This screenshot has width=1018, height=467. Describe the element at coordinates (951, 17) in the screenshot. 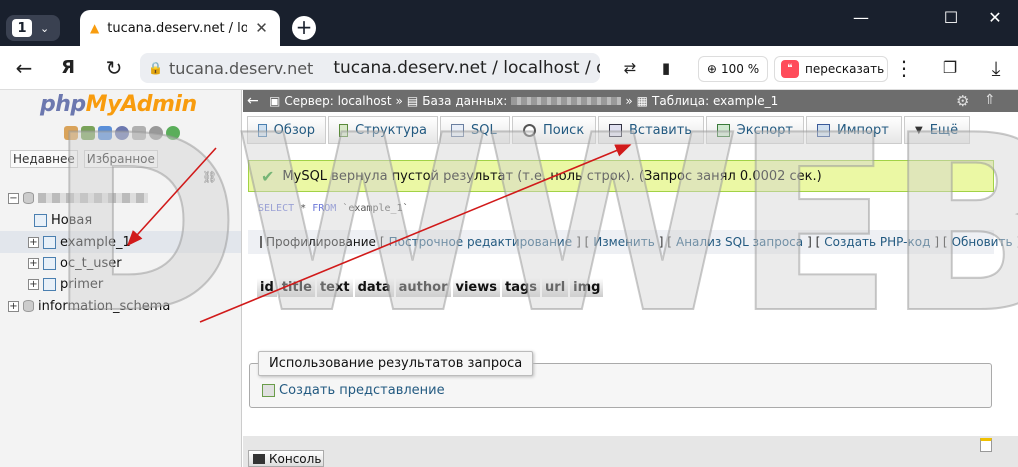

I see `maximize-icon: ☐` at that location.